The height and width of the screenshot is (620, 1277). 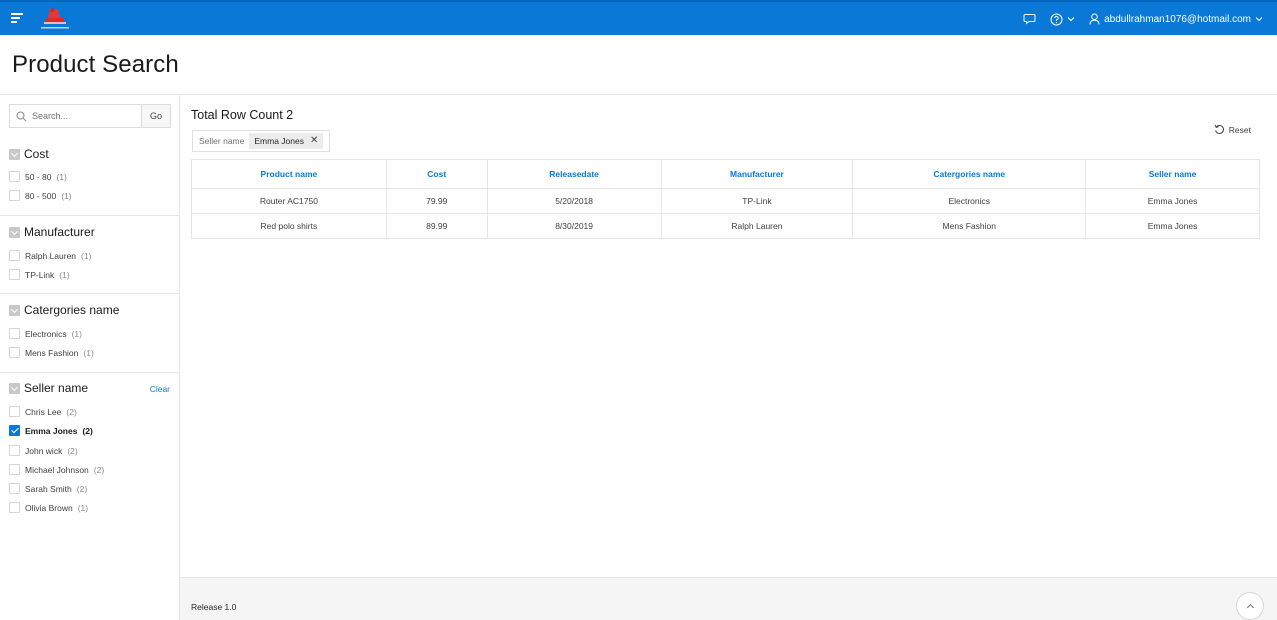 I want to click on filter-label: Seller name, so click(x=222, y=141).